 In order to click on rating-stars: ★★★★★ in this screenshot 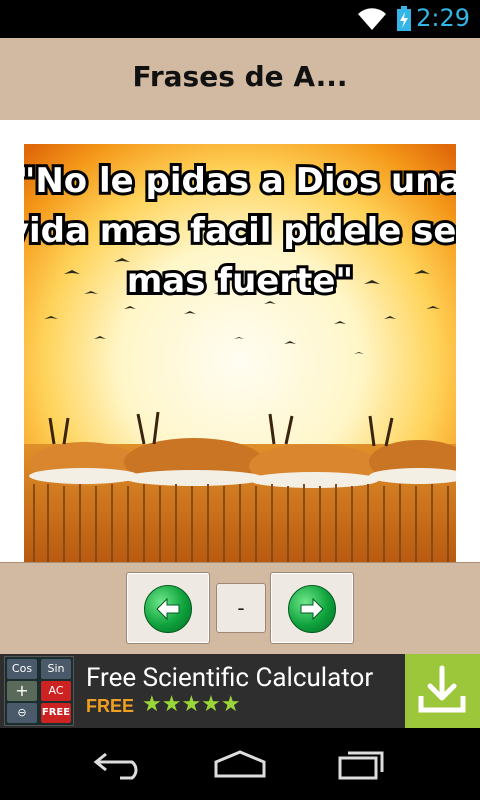, I will do `click(191, 704)`.